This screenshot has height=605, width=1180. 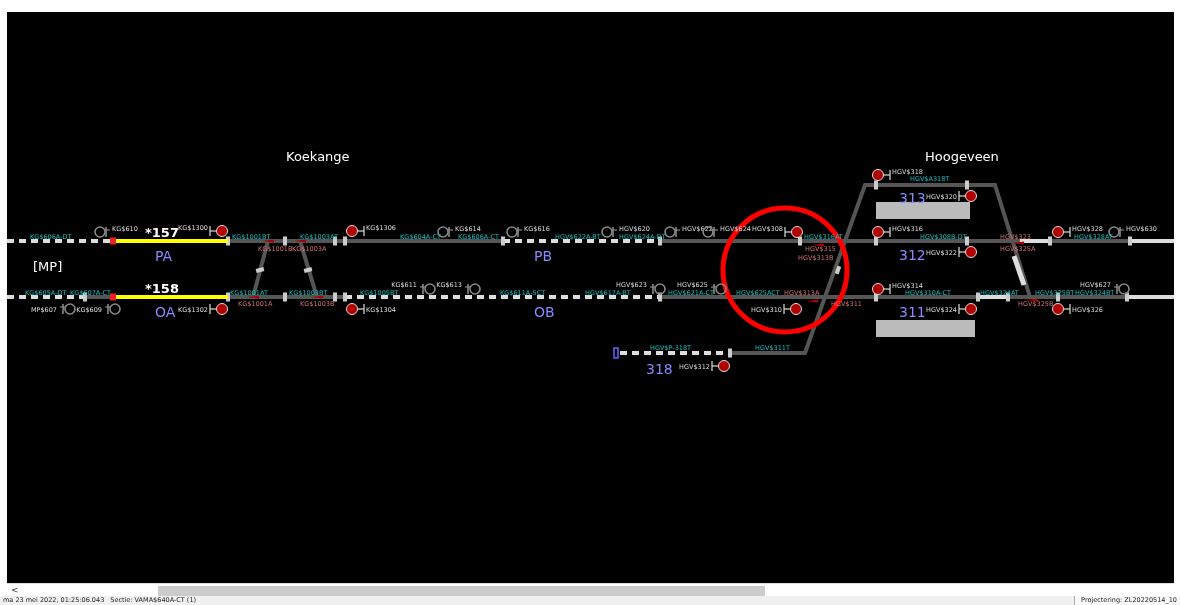 I want to click on track-name: PA, so click(x=164, y=256).